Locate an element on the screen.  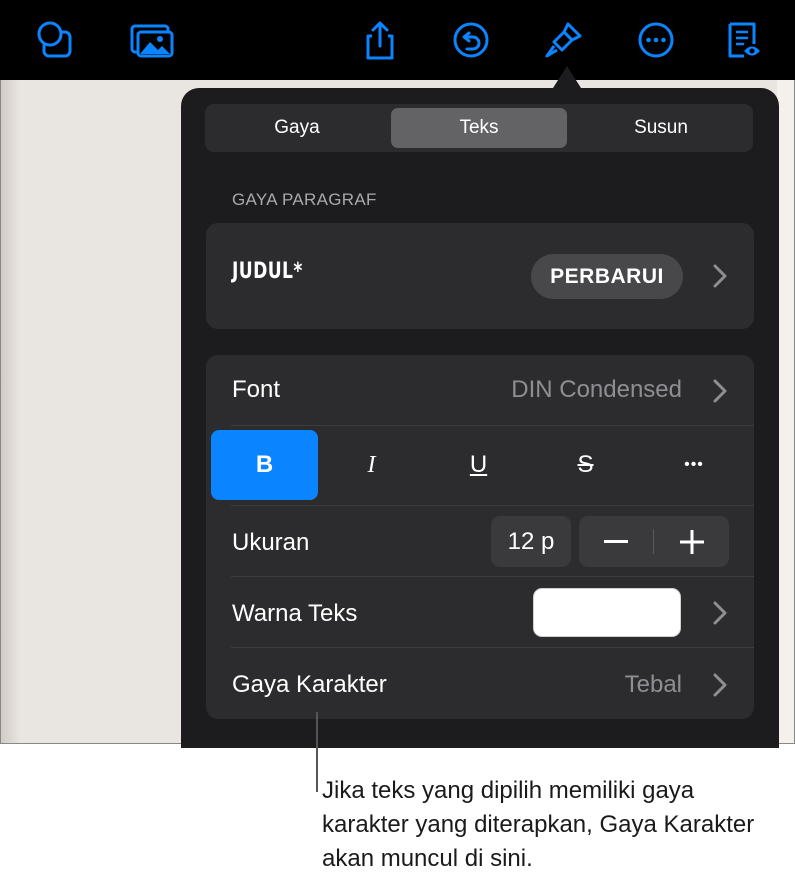
character-style-label: Gaya Karakter is located at coordinates (309, 684).